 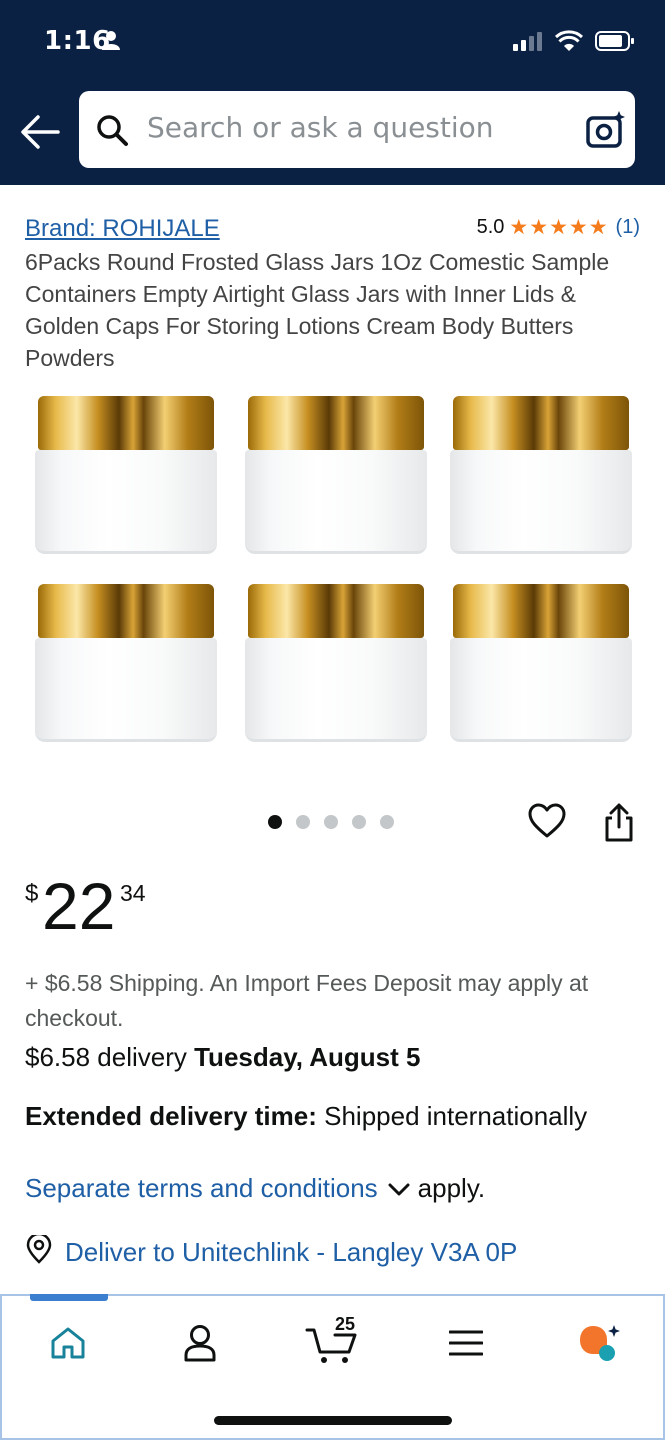 I want to click on rating-count: (1), so click(x=628, y=227).